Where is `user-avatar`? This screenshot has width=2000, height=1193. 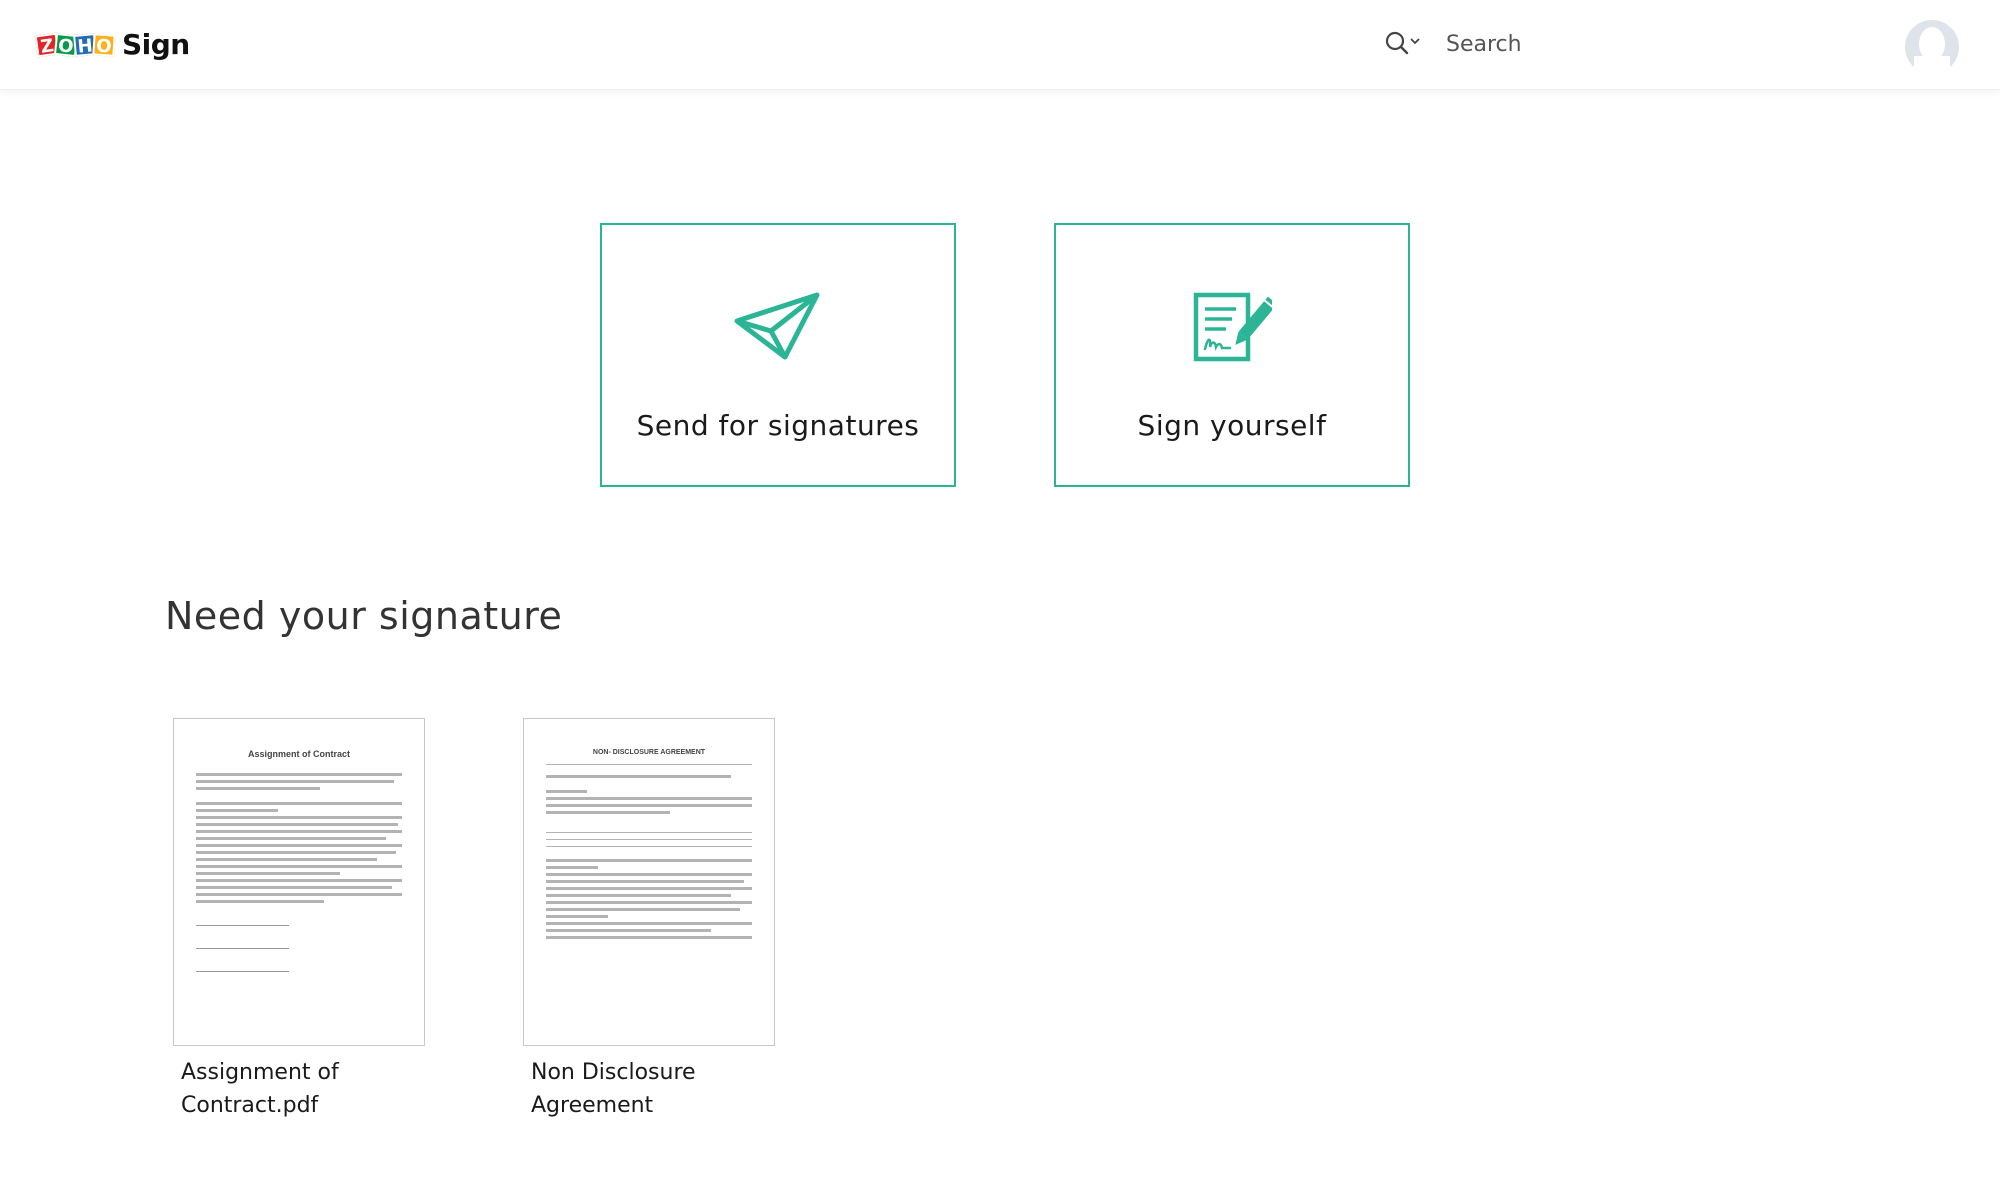 user-avatar is located at coordinates (1932, 47).